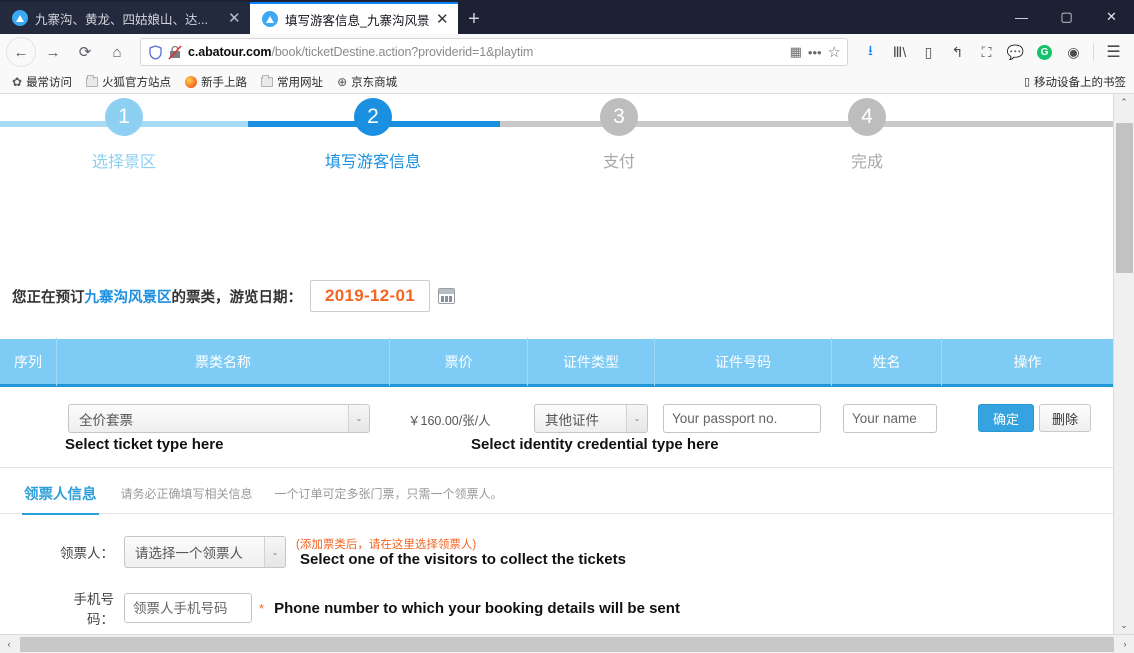 Image resolution: width=1134 pixels, height=653 pixels. I want to click on collector-phone-label: 手机号码：, so click(94, 609).